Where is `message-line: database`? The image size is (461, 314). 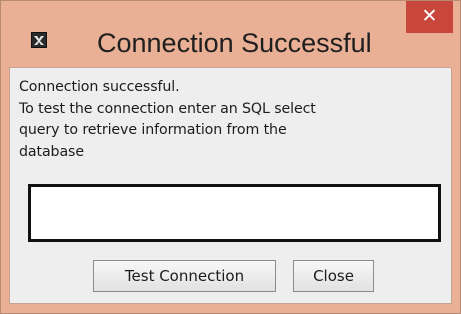
message-line: database is located at coordinates (51, 151).